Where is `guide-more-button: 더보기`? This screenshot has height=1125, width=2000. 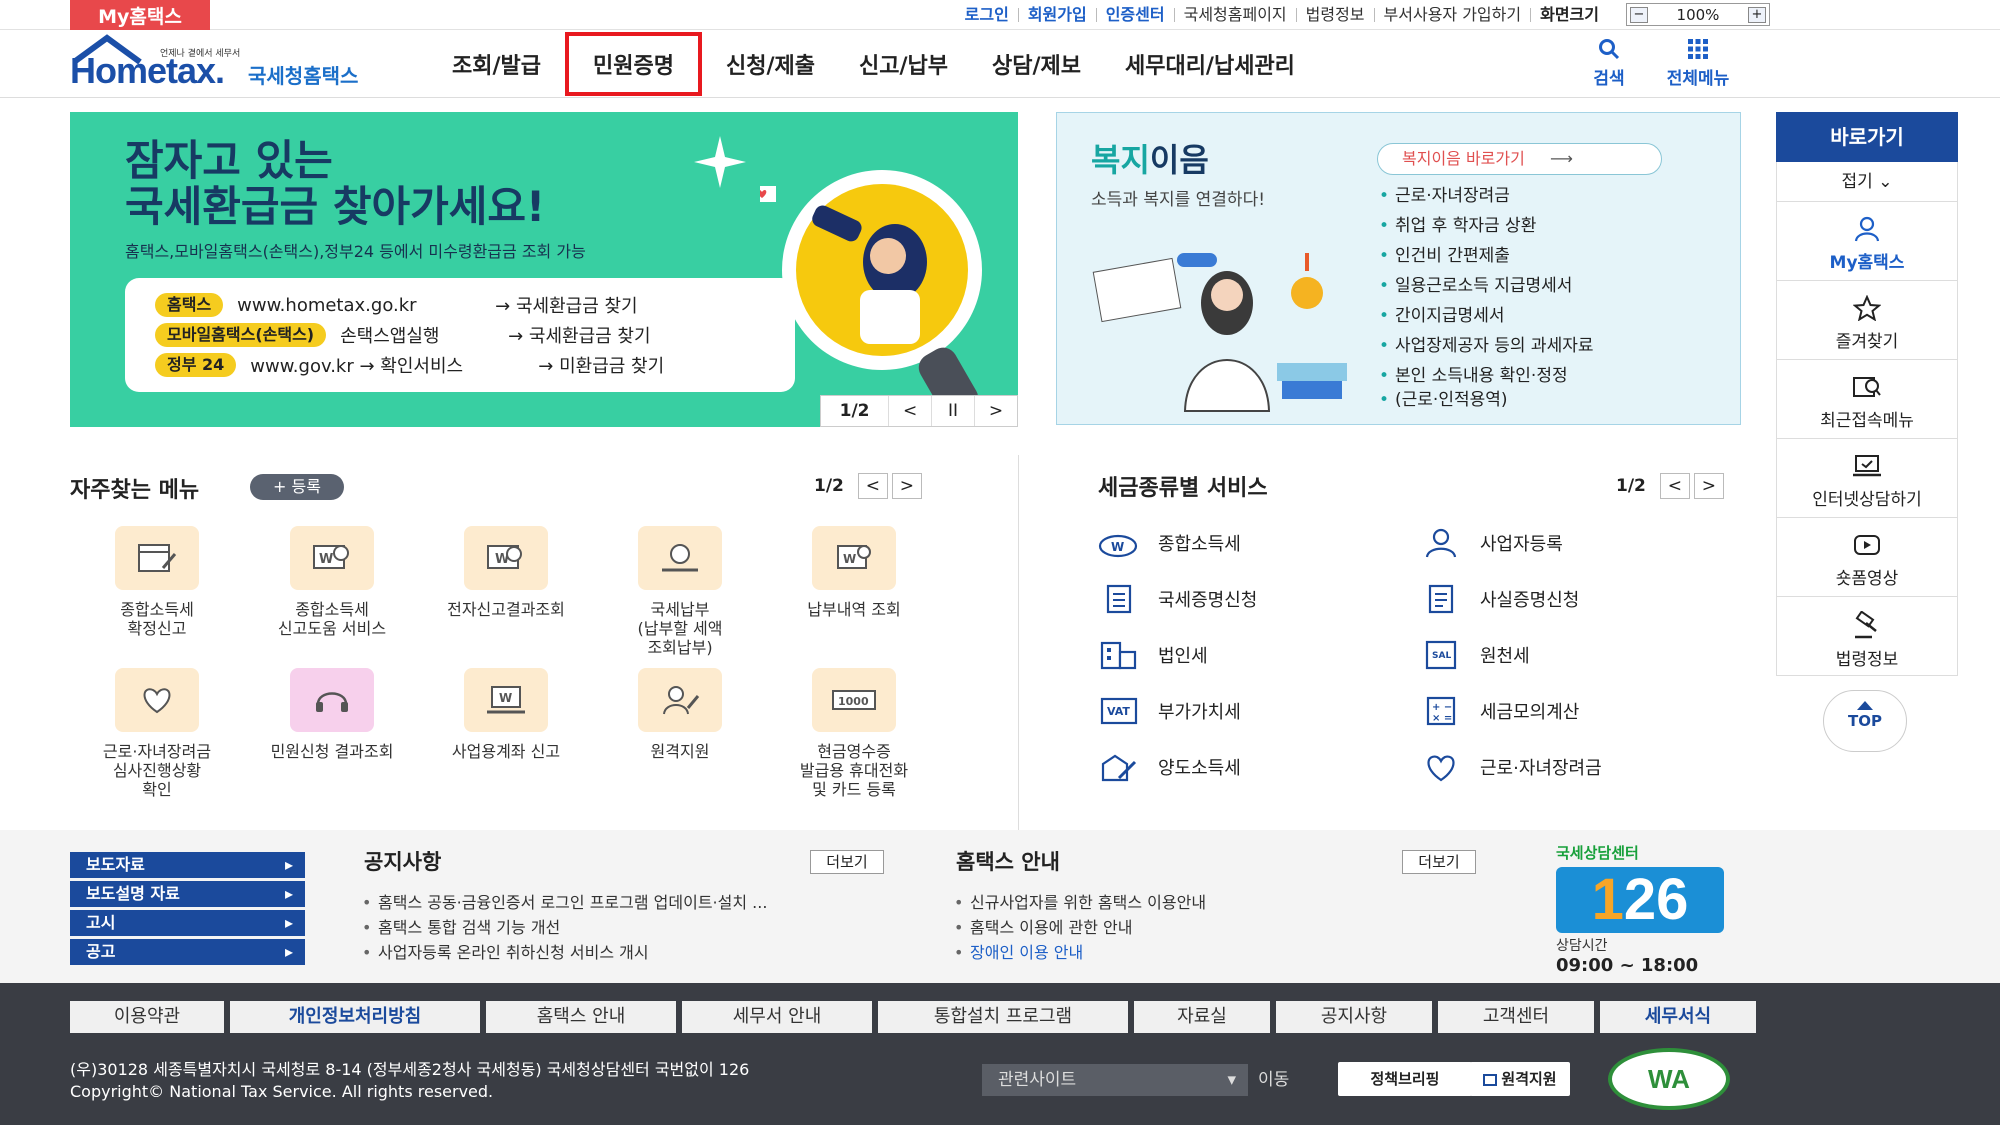 guide-more-button: 더보기 is located at coordinates (1439, 862).